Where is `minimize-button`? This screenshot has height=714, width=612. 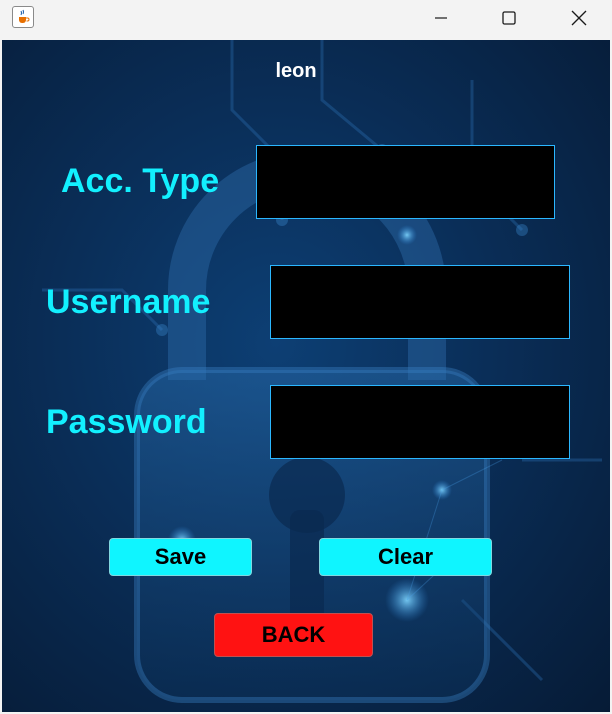
minimize-button is located at coordinates (441, 18).